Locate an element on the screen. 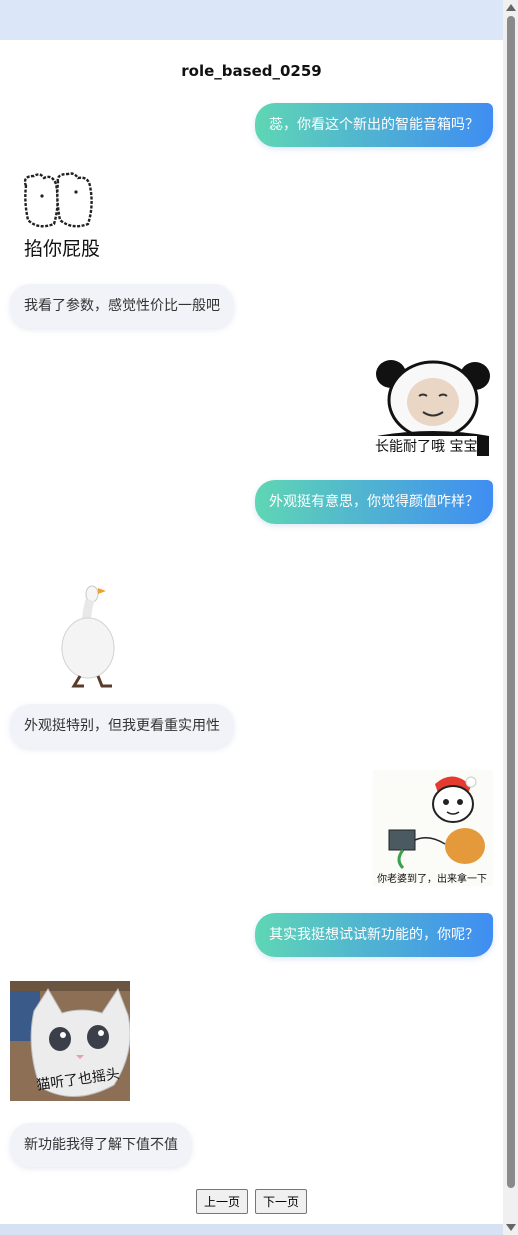 The height and width of the screenshot is (1235, 518). message-bubble-left: 新功能我得了解下值不值 is located at coordinates (101, 1145).